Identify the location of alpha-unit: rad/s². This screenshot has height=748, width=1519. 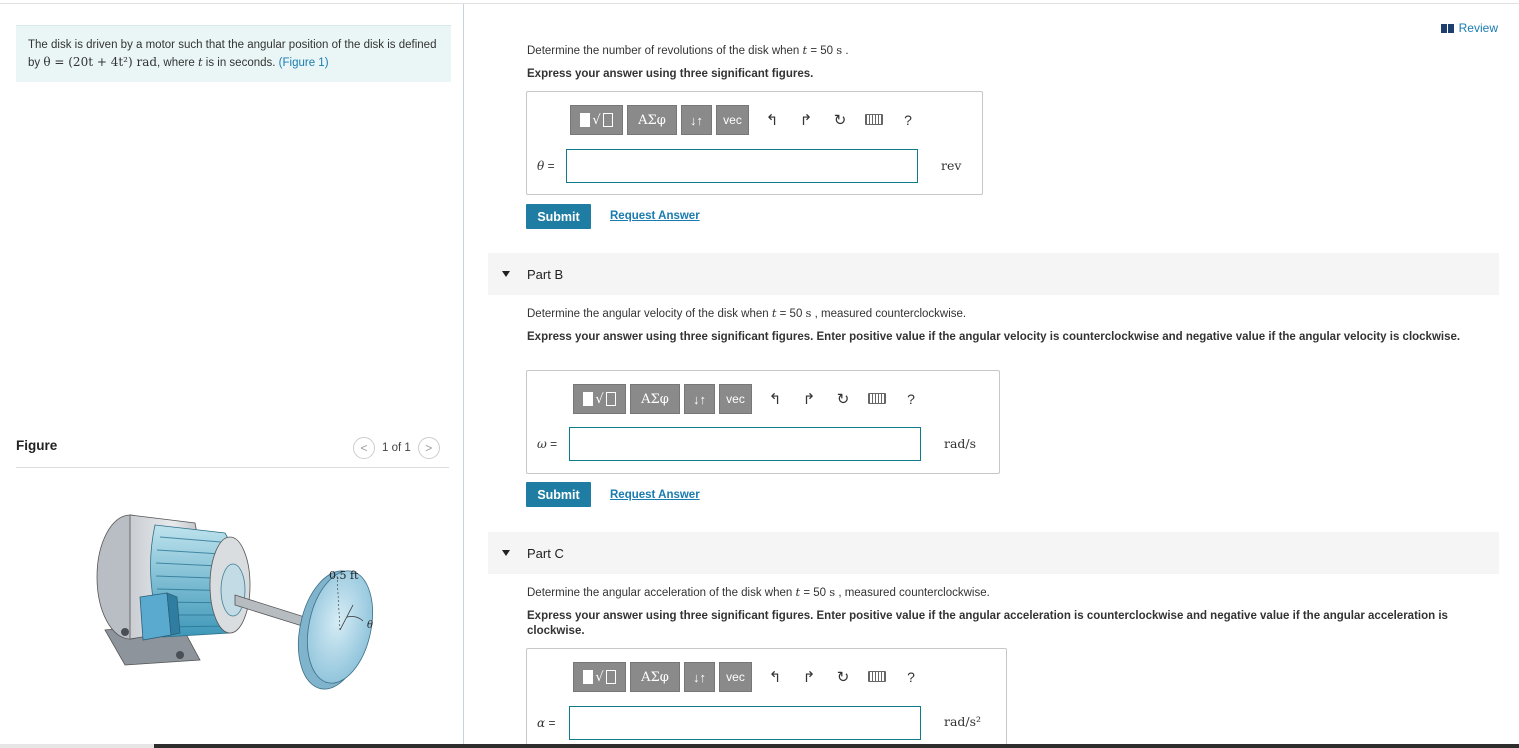
(963, 721).